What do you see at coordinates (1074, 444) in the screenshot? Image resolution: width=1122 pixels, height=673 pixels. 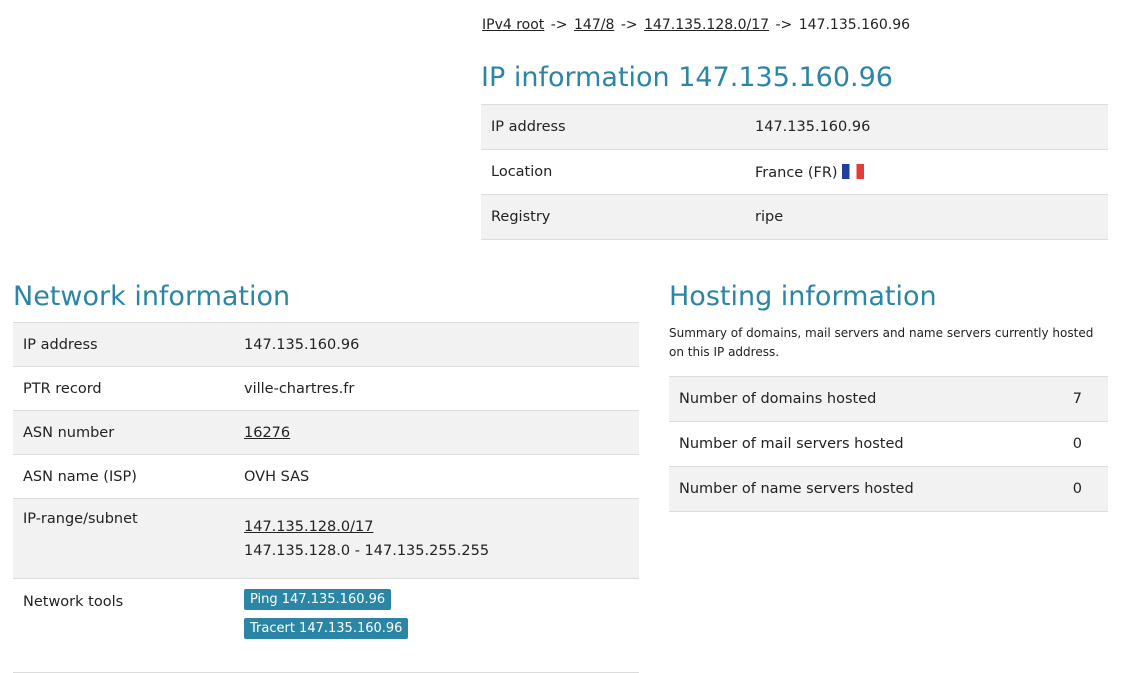 I see `mail-servers-hosted-value: 0` at bounding box center [1074, 444].